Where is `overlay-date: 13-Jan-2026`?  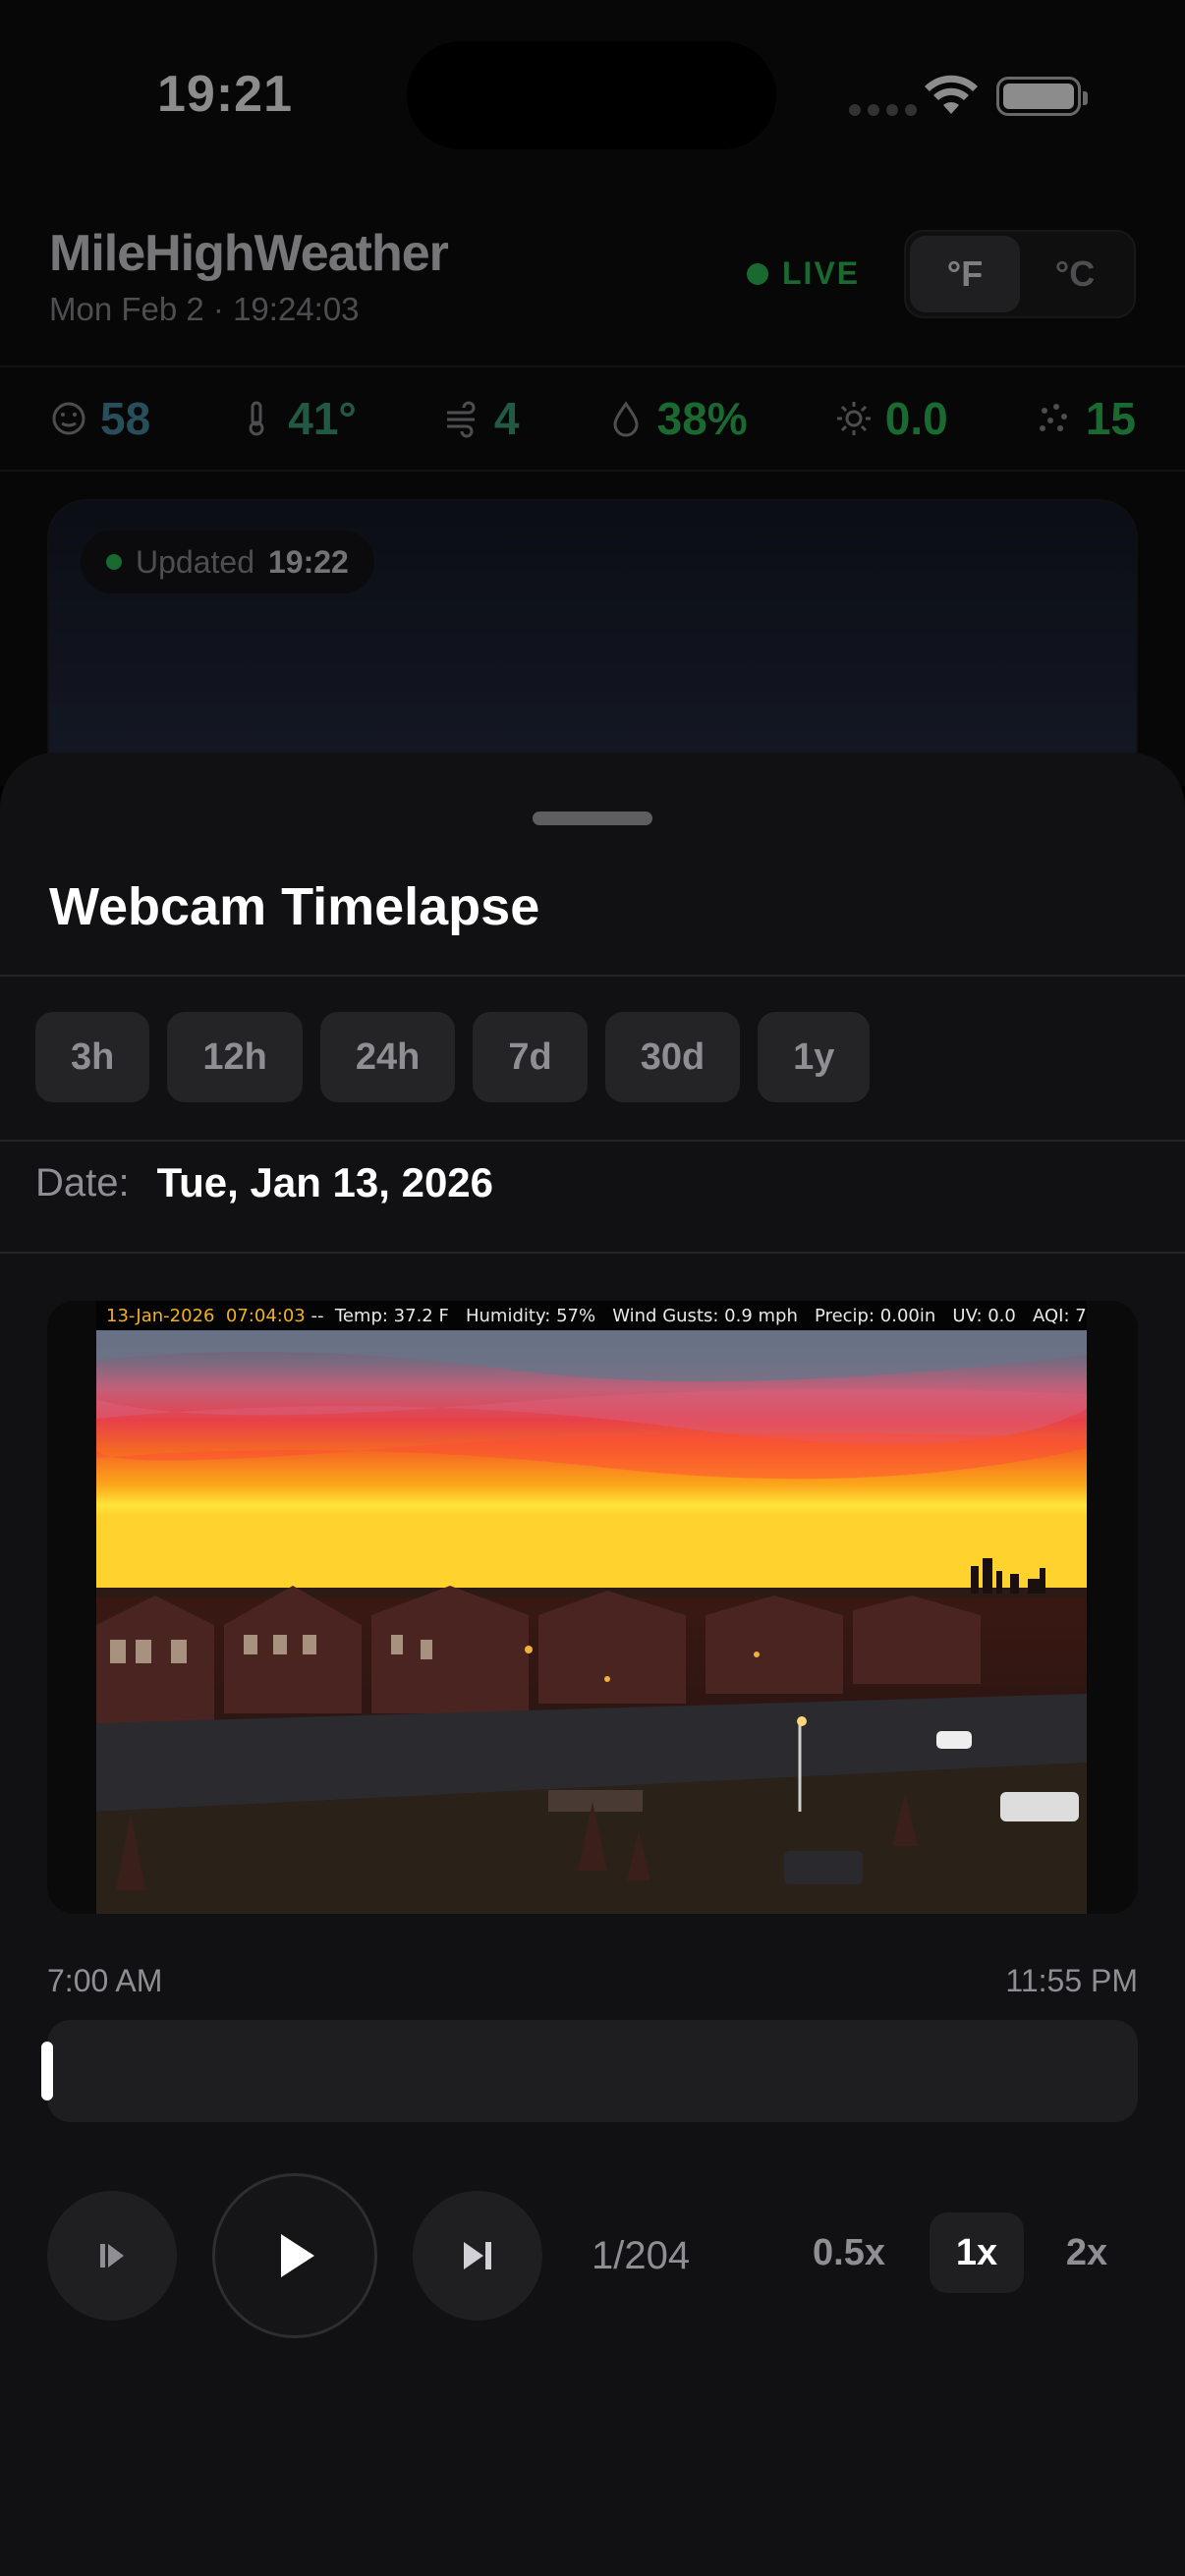
overlay-date: 13-Jan-2026 is located at coordinates (161, 1315).